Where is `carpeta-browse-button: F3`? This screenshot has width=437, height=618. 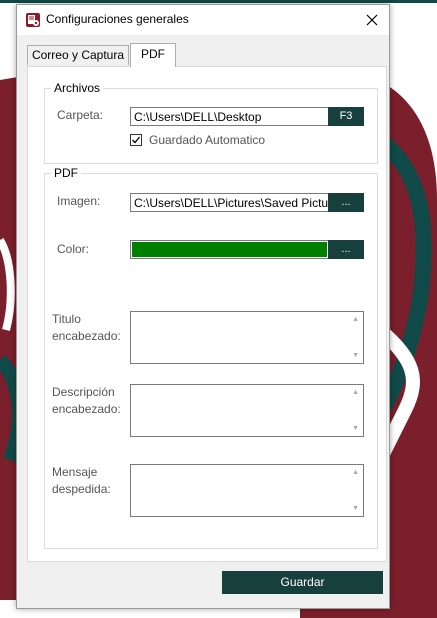 carpeta-browse-button: F3 is located at coordinates (346, 116).